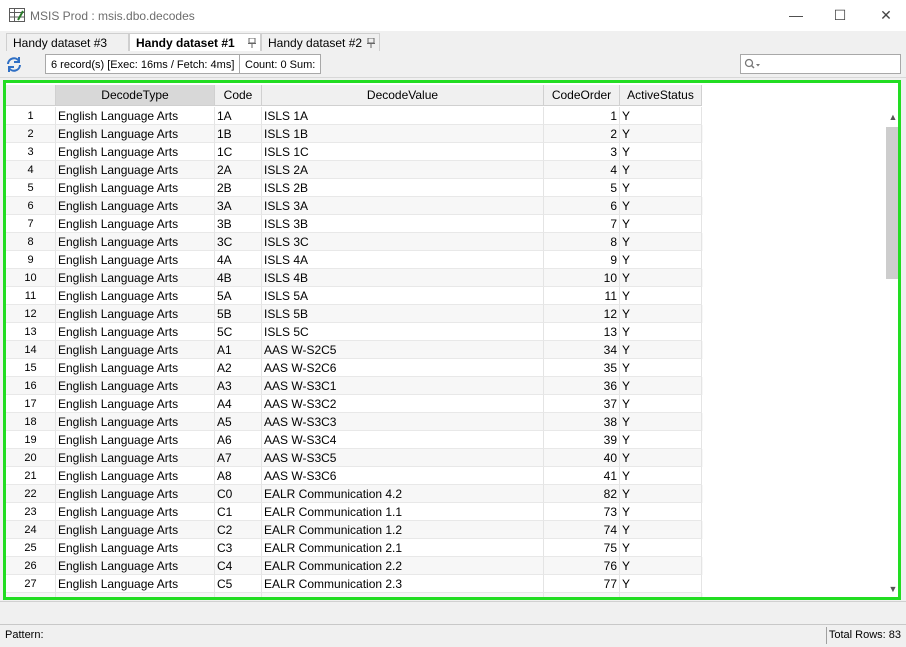  Describe the element at coordinates (252, 43) in the screenshot. I see `pin-icon` at that location.